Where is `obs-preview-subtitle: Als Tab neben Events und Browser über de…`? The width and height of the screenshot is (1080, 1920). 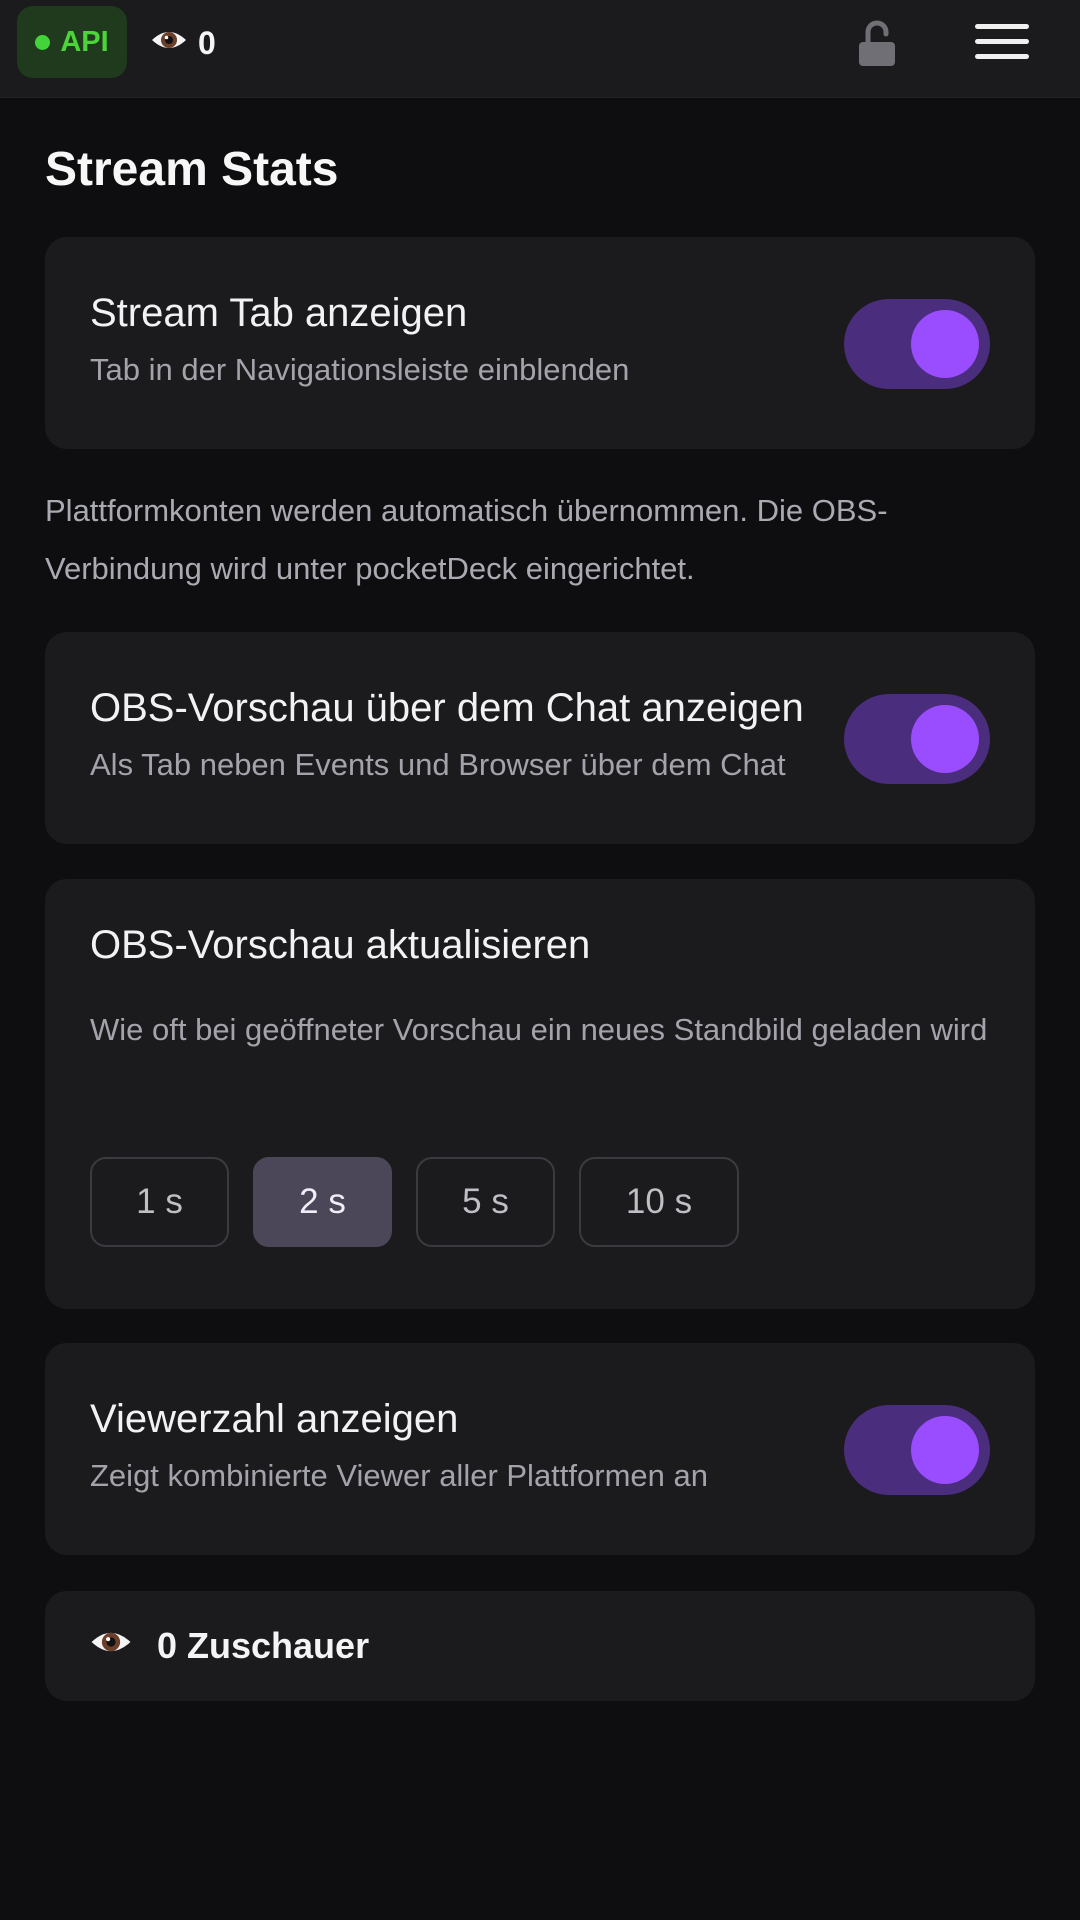
obs-preview-subtitle: Als Tab neben Events und Browser über de… is located at coordinates (438, 764).